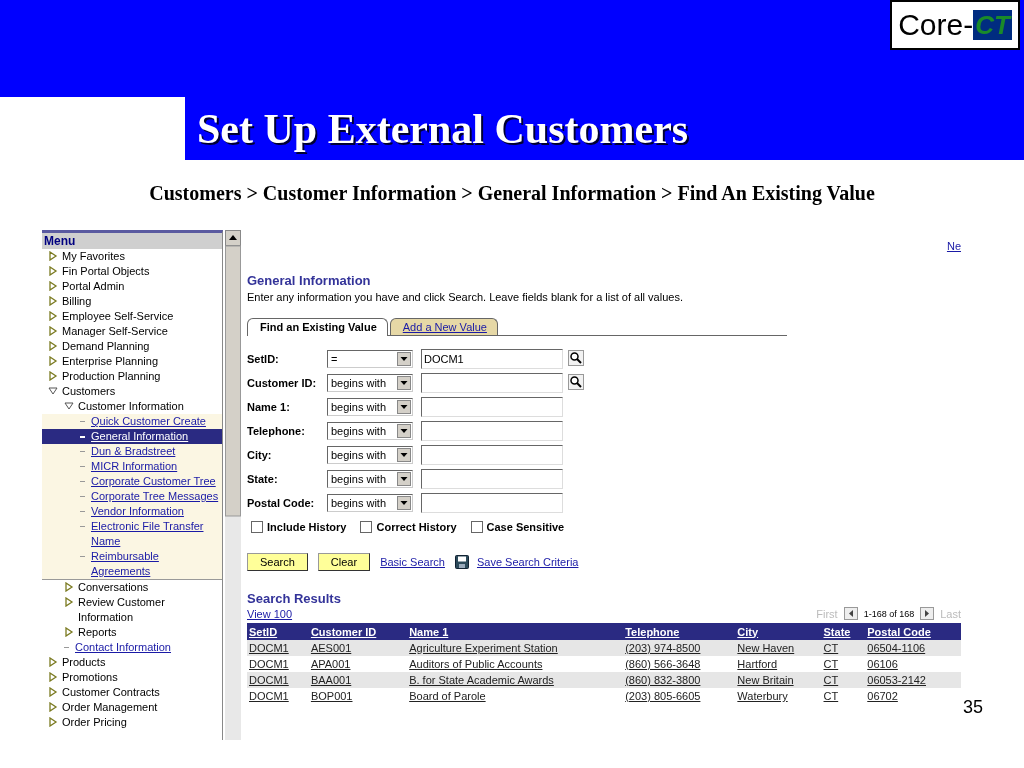 The width and height of the screenshot is (1024, 768). What do you see at coordinates (132, 241) in the screenshot?
I see `menu-header: Menu` at bounding box center [132, 241].